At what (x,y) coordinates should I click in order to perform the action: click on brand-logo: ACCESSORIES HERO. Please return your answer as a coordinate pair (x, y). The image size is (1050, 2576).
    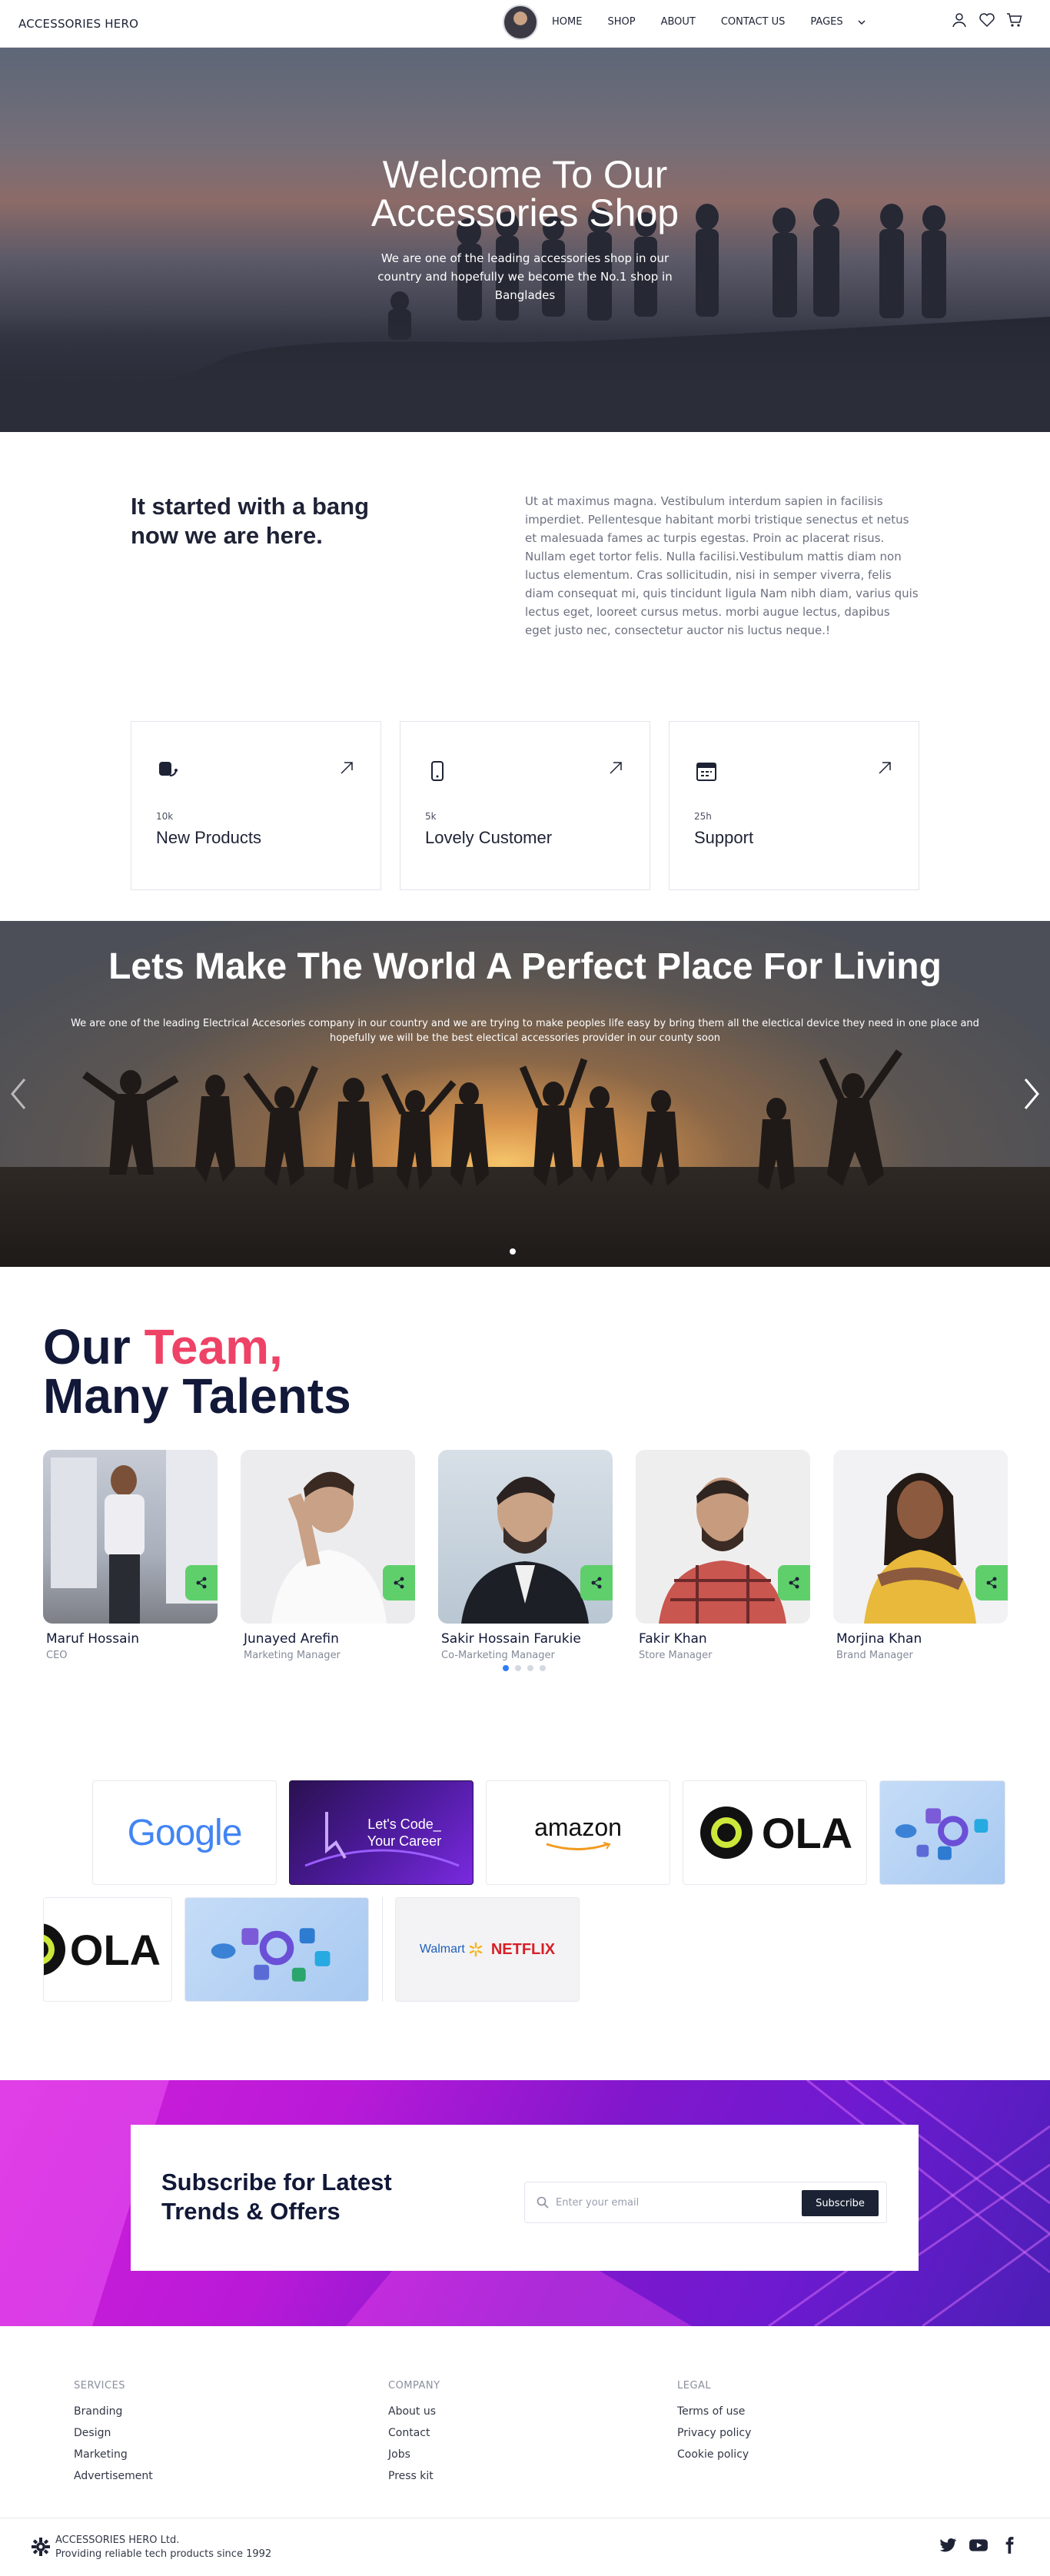
    Looking at the image, I should click on (78, 24).